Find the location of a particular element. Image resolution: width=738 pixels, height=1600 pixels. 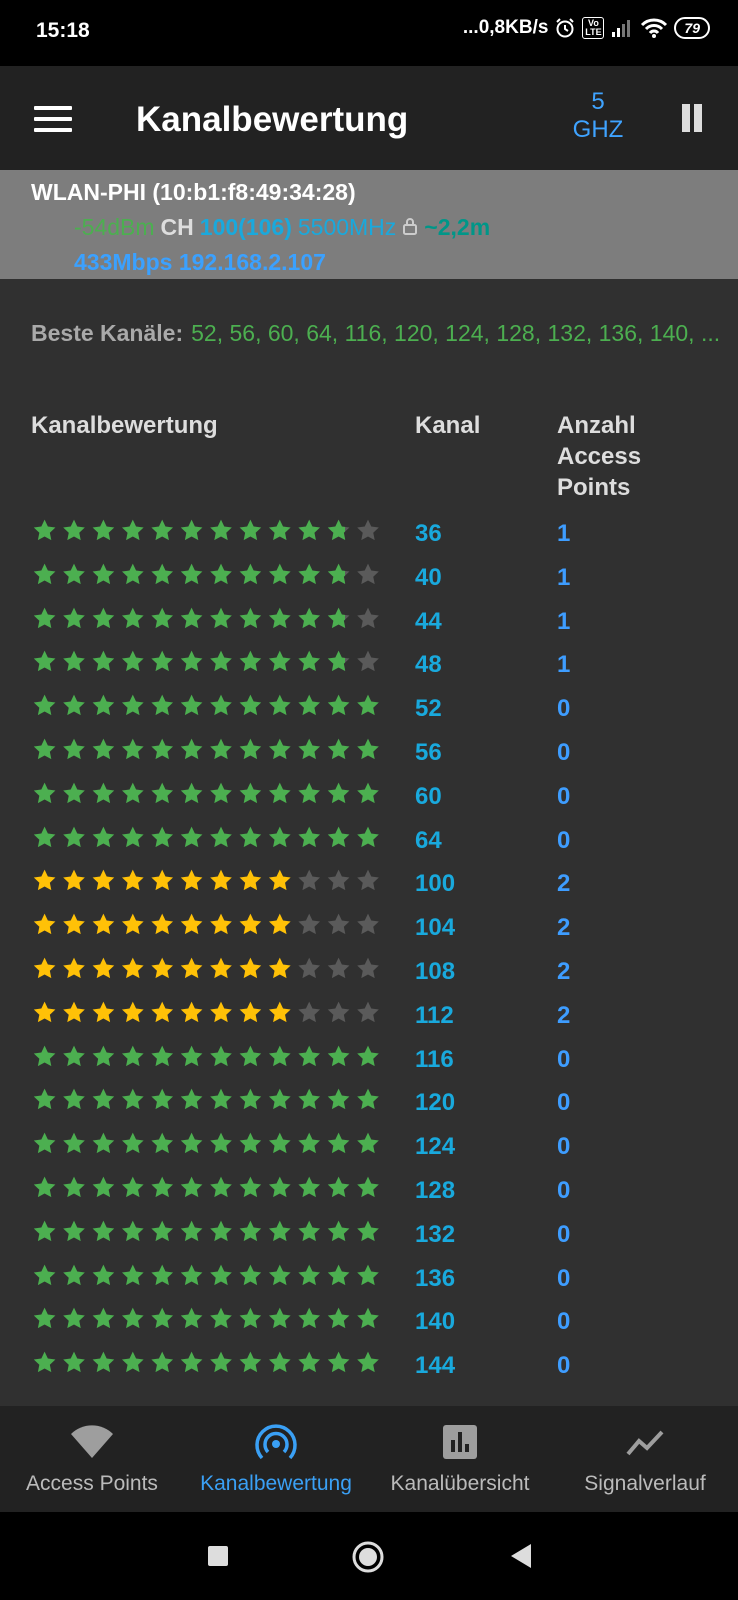

channel-row: 40 1 is located at coordinates (369, 578).